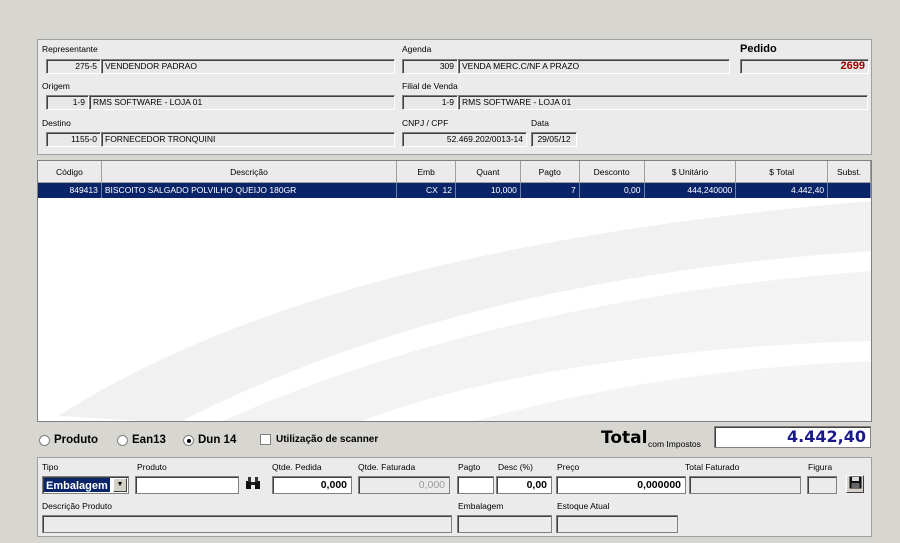 This screenshot has height=543, width=900. I want to click on total-value: 4.442,40, so click(792, 437).